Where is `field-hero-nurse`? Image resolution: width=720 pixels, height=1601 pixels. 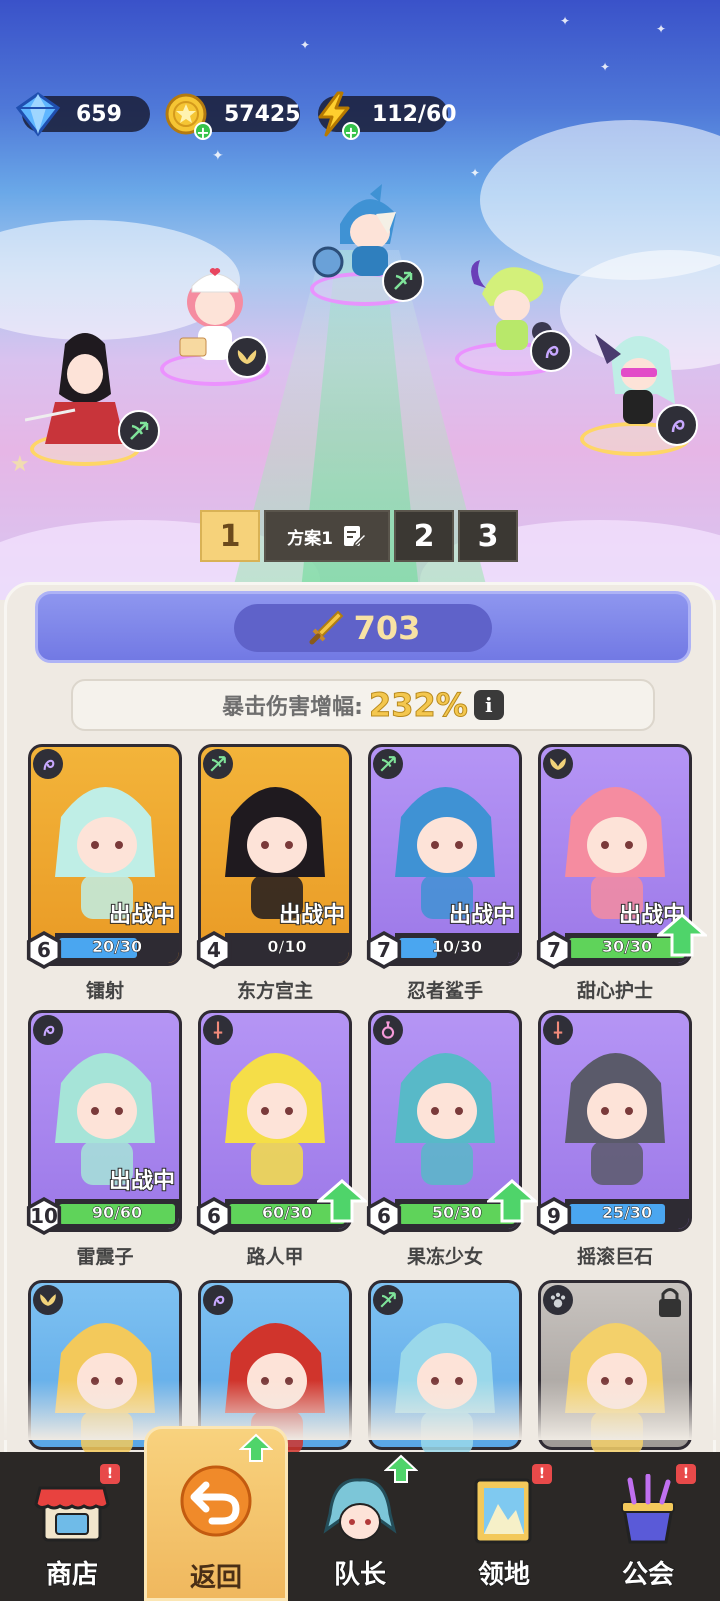
field-hero-nurse is located at coordinates (215, 318).